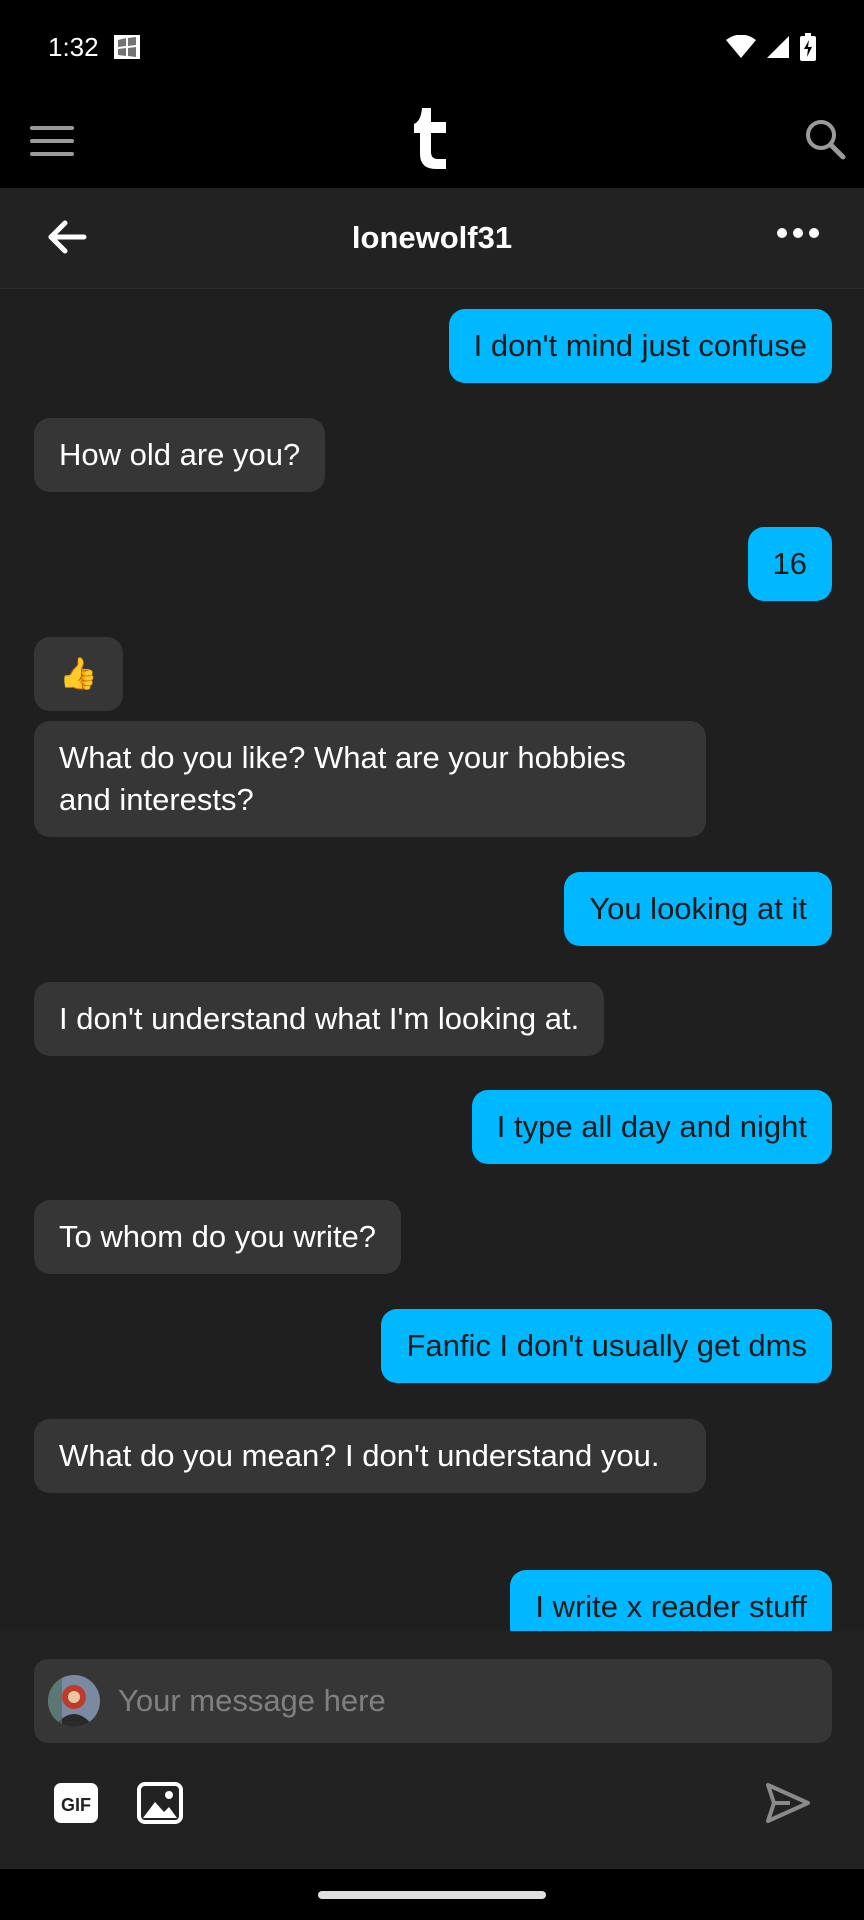  Describe the element at coordinates (671, 1600) in the screenshot. I see `sent-message: I write x reader stuff` at that location.